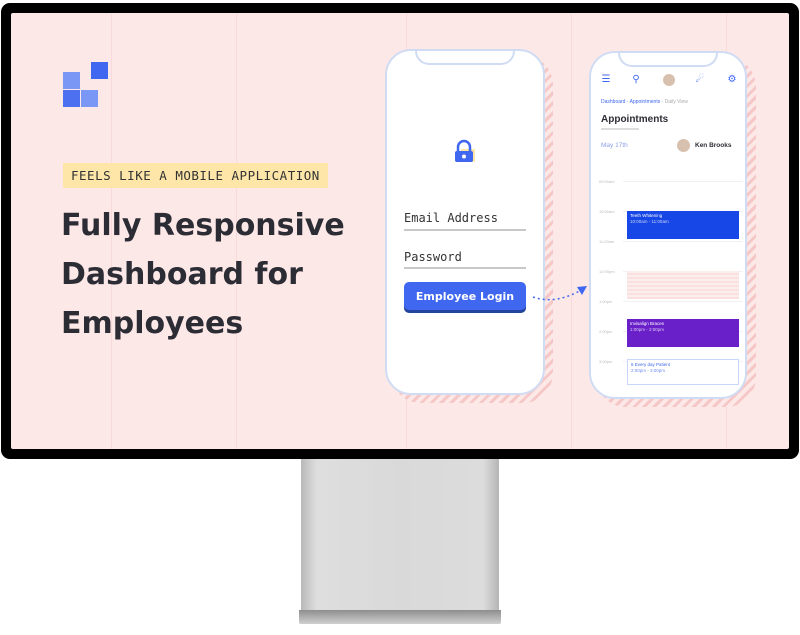 The height and width of the screenshot is (635, 800). I want to click on time-label: 11:00am, so click(607, 241).